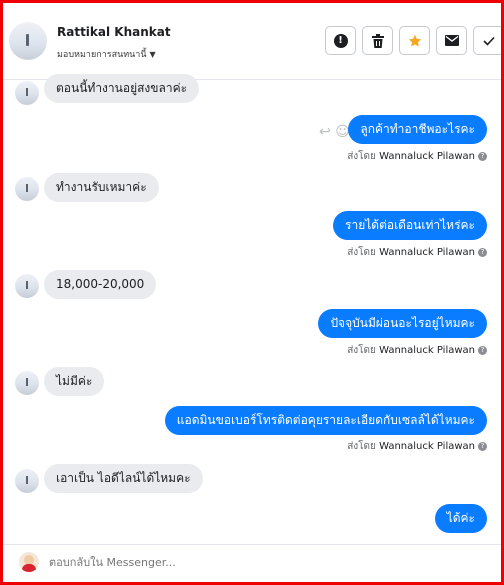 This screenshot has width=504, height=585. Describe the element at coordinates (334, 132) in the screenshot. I see `message-actions: ↩ ☺` at that location.